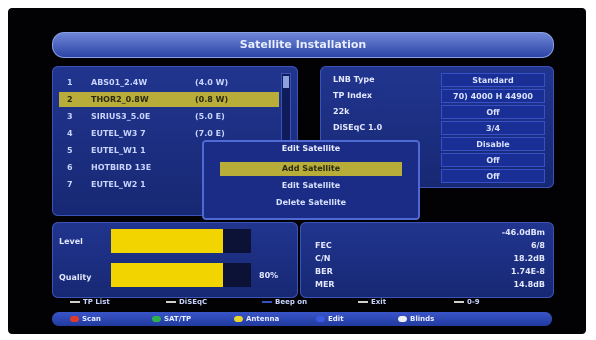 The image size is (596, 340). I want to click on color-key-item: Edit, so click(330, 319).